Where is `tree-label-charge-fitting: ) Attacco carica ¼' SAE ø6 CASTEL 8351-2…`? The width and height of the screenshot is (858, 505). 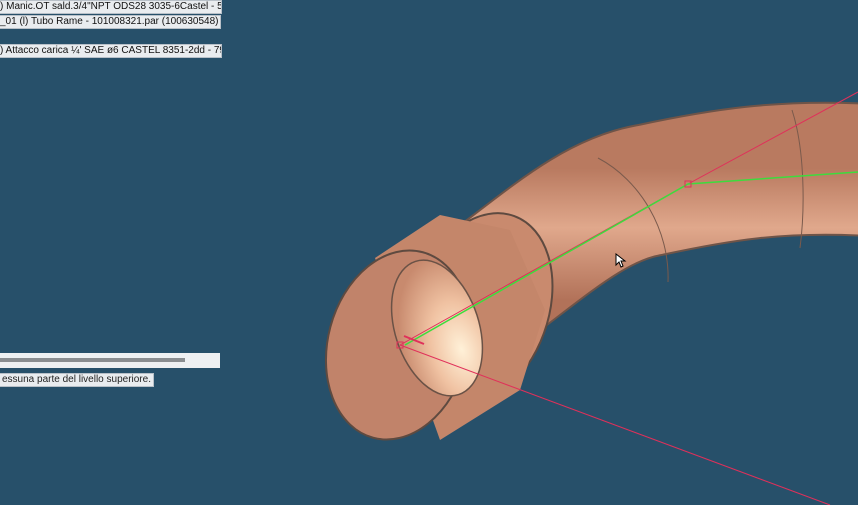 tree-label-charge-fitting: ) Attacco carica ¼' SAE ø6 CASTEL 8351-2… is located at coordinates (111, 51).